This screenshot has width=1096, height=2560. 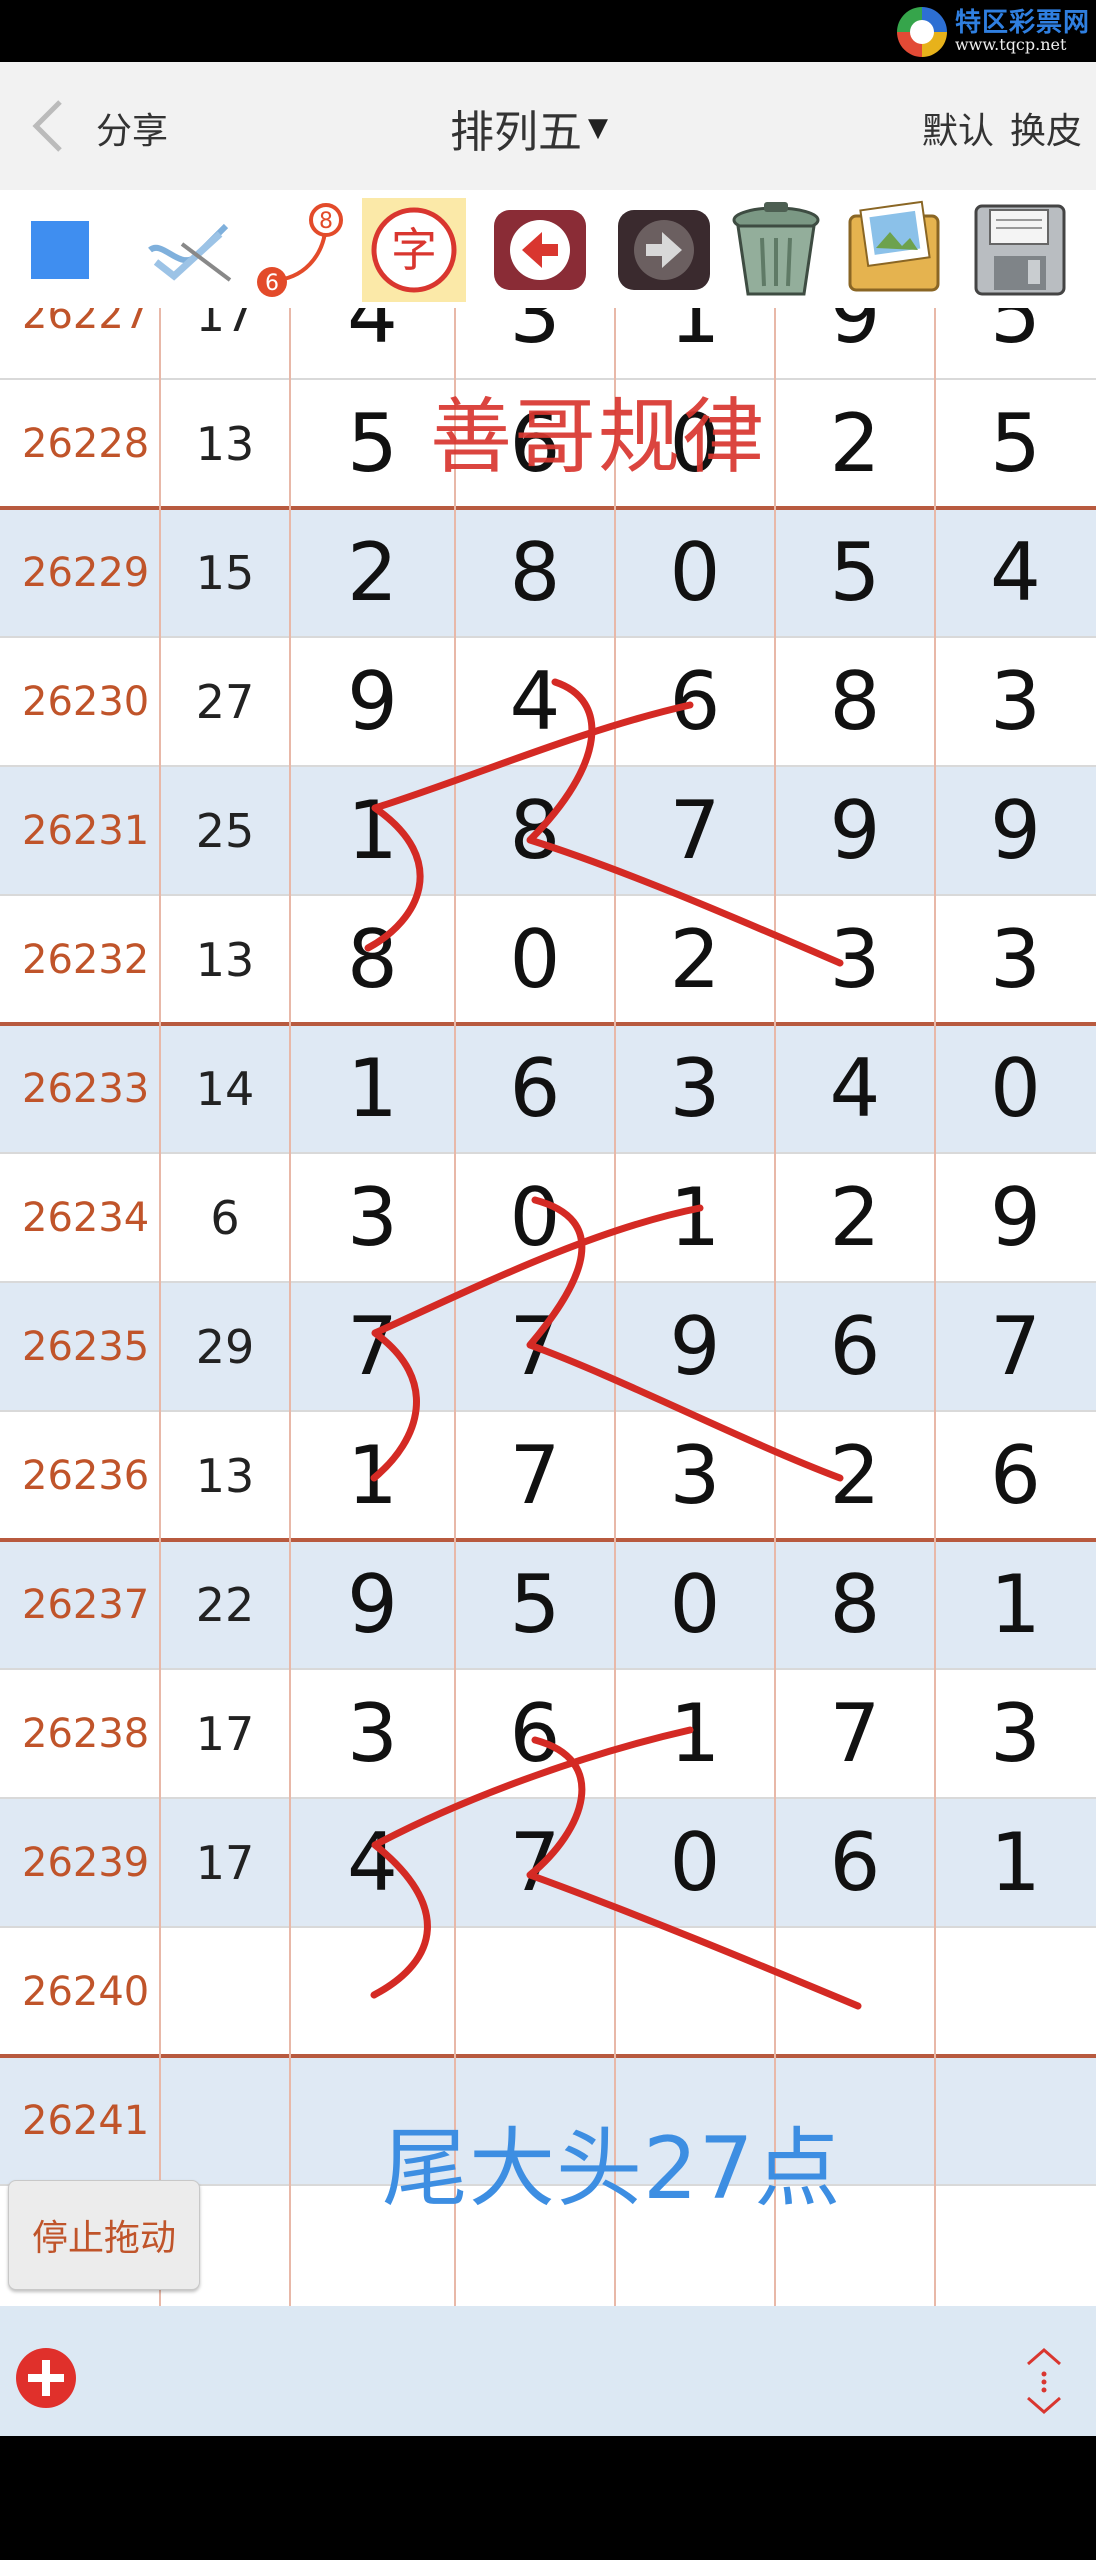 I want to click on watermark: 特区彩票网 www.tqcp.net, so click(x=993, y=32).